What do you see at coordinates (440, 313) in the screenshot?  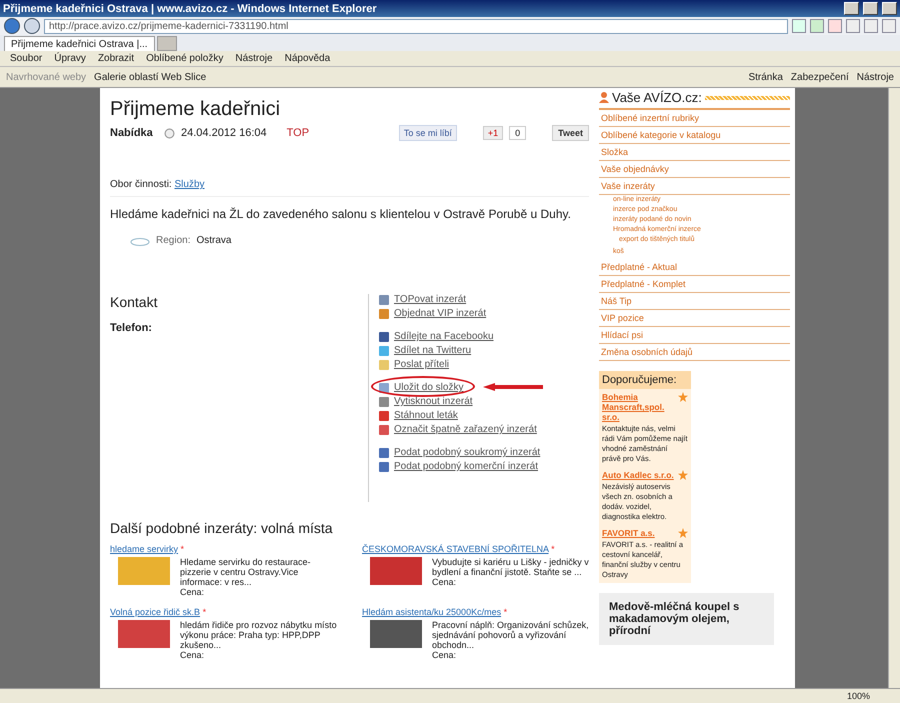 I see `action-link: Objednat VIP inzerát` at bounding box center [440, 313].